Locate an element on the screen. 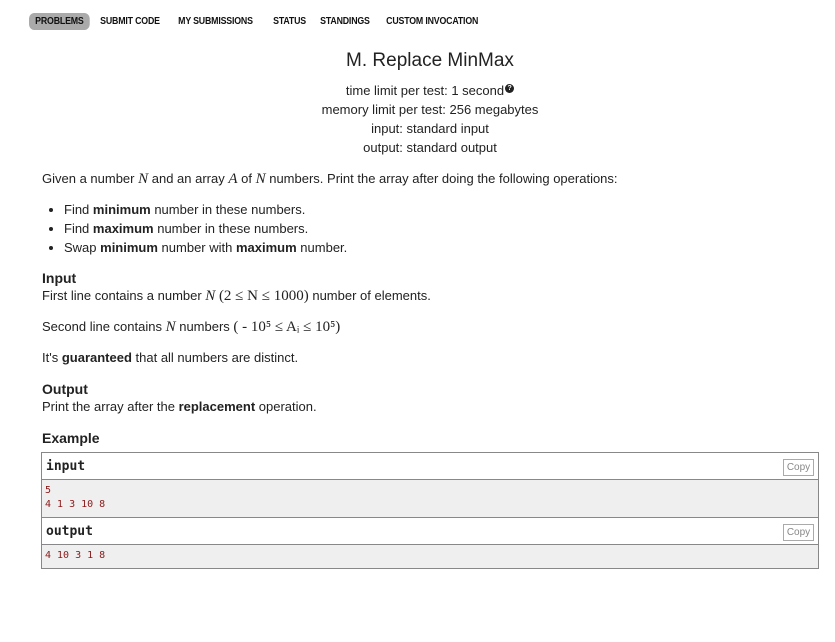  question-icon: ? is located at coordinates (510, 88).